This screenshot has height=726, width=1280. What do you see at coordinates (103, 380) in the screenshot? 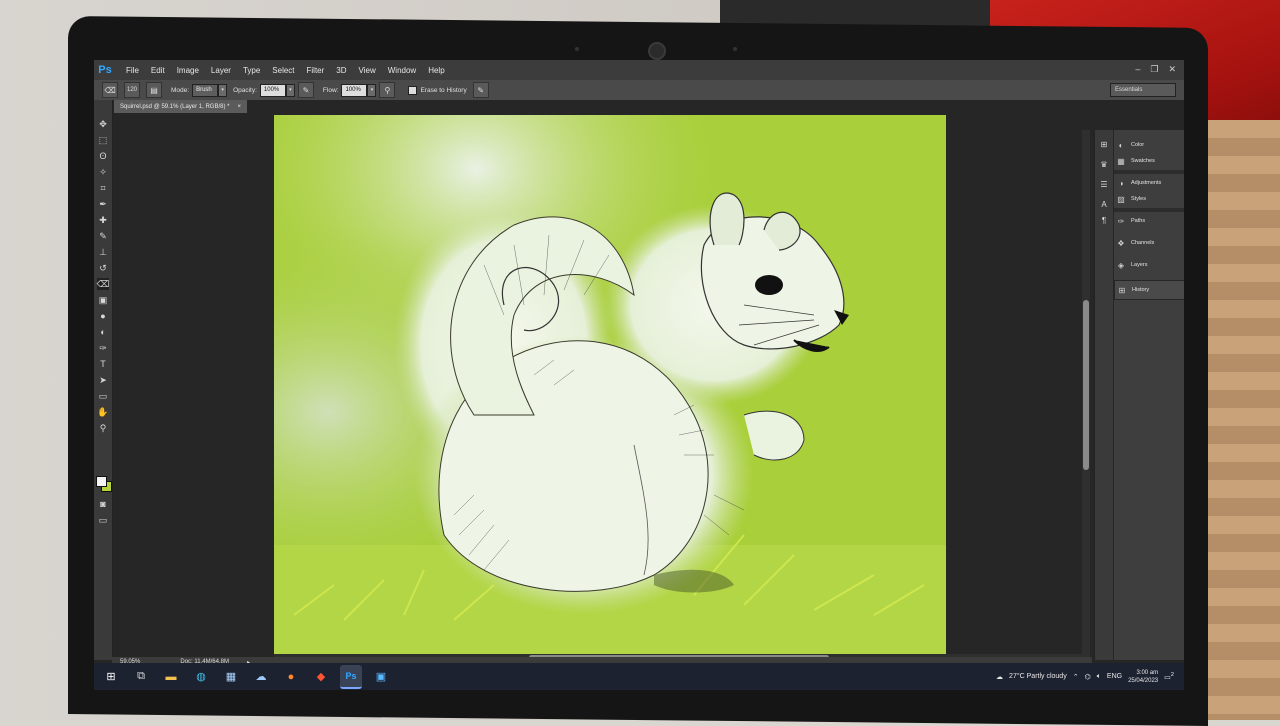
I see `path-select-tool-icon: ➤` at bounding box center [103, 380].